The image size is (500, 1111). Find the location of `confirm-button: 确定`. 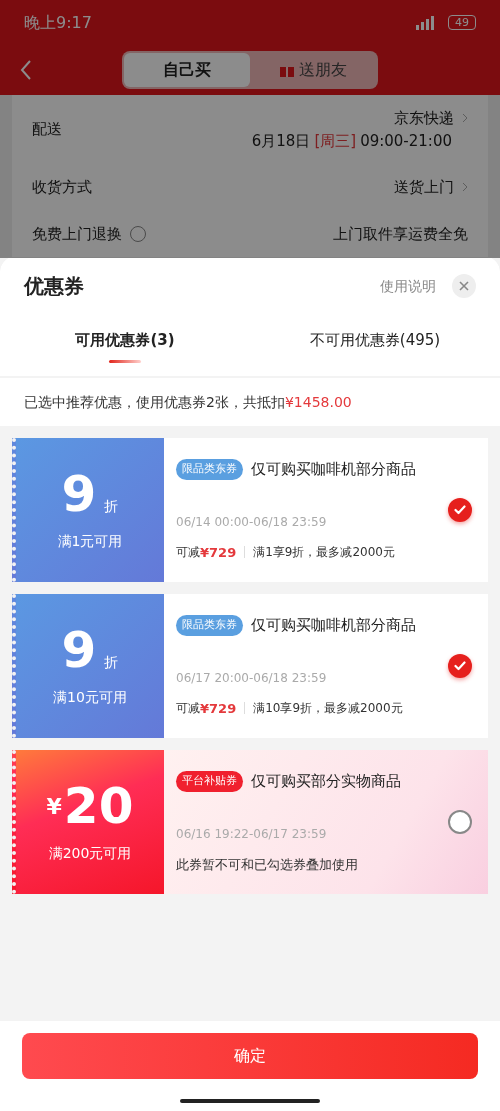

confirm-button: 确定 is located at coordinates (250, 1056).